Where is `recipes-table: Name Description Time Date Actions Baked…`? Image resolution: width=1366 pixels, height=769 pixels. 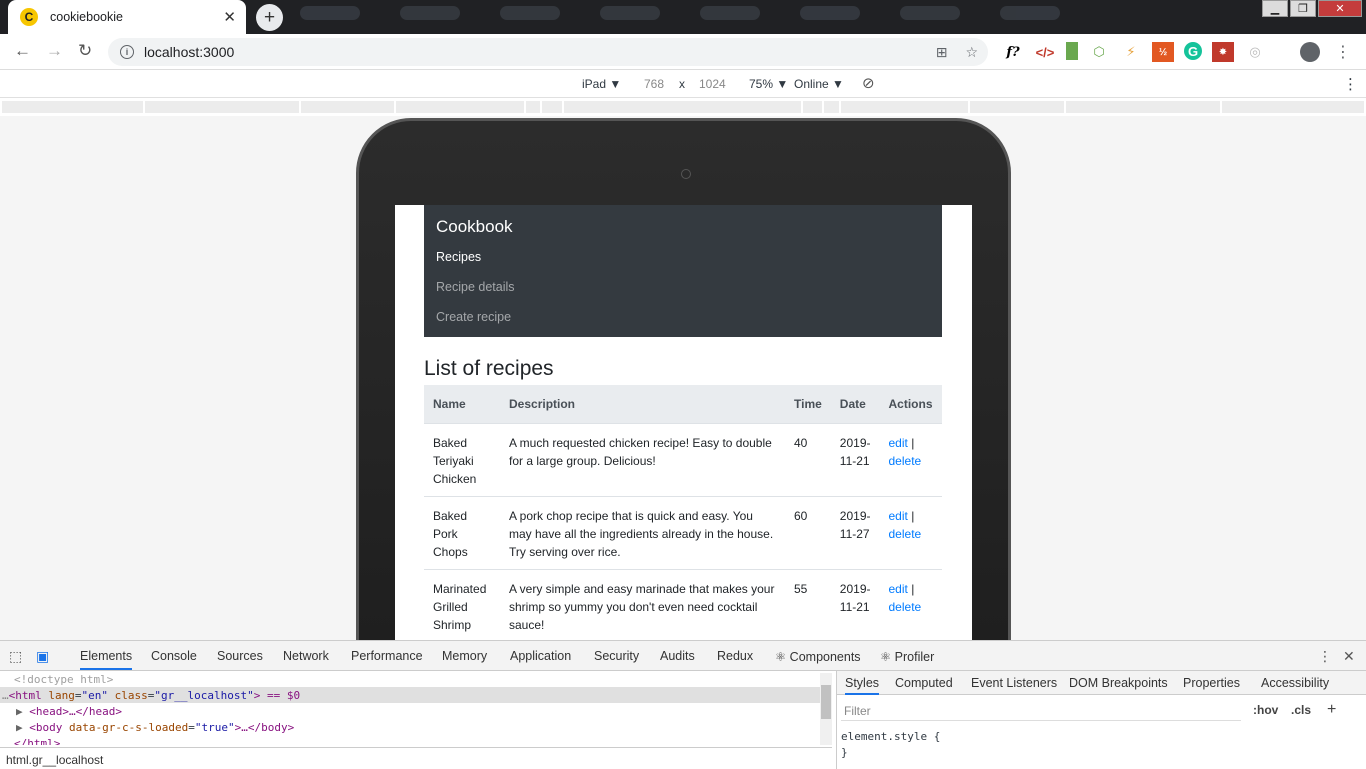
recipes-table: Name Description Time Date Actions Baked… is located at coordinates (683, 512).